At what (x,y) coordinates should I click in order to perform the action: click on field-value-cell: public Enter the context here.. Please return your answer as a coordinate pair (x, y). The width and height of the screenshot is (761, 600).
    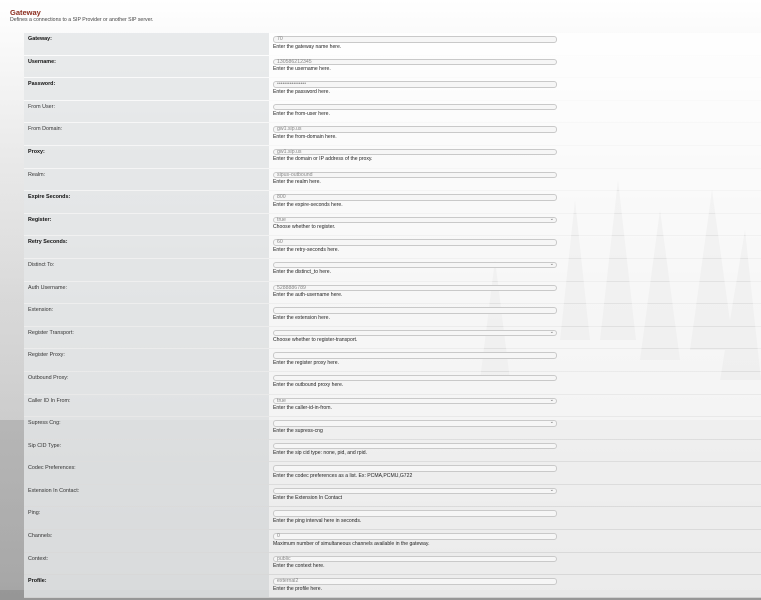
    Looking at the image, I should click on (515, 563).